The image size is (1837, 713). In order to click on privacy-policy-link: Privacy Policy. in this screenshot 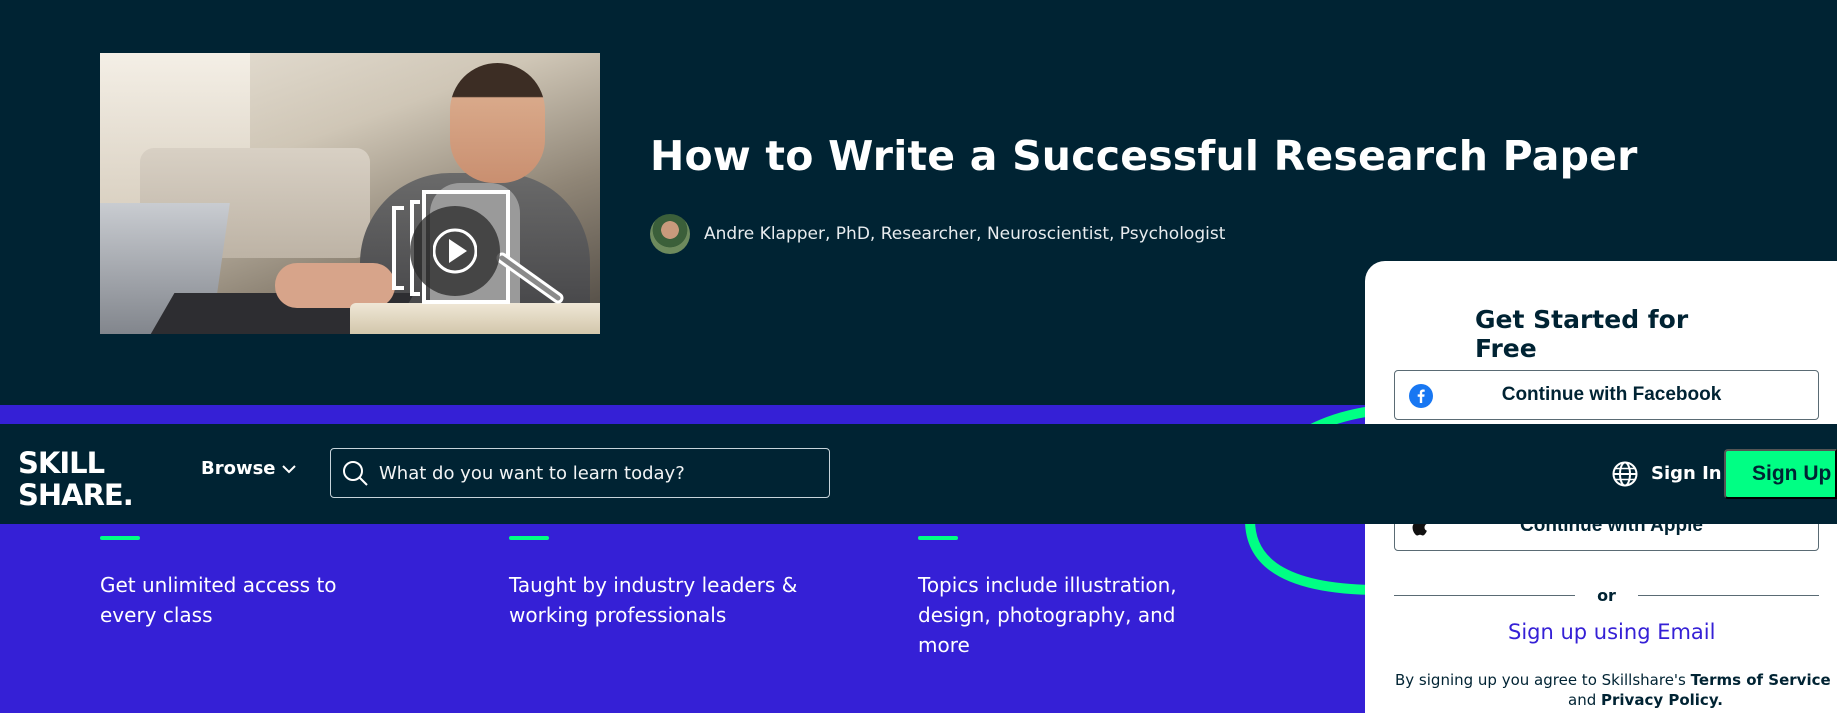, I will do `click(1662, 700)`.